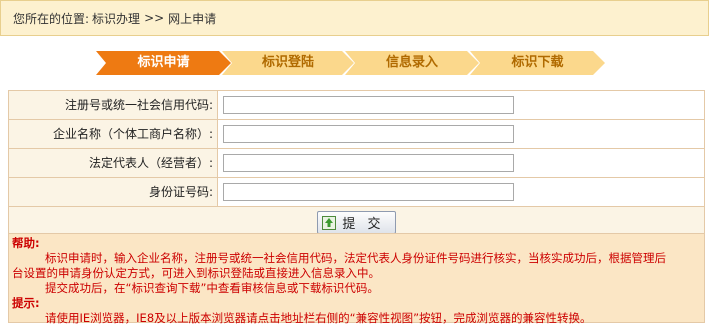 This screenshot has width=711, height=331. I want to click on breadcrumb-item-biaoshi: 标识办理, so click(116, 18).